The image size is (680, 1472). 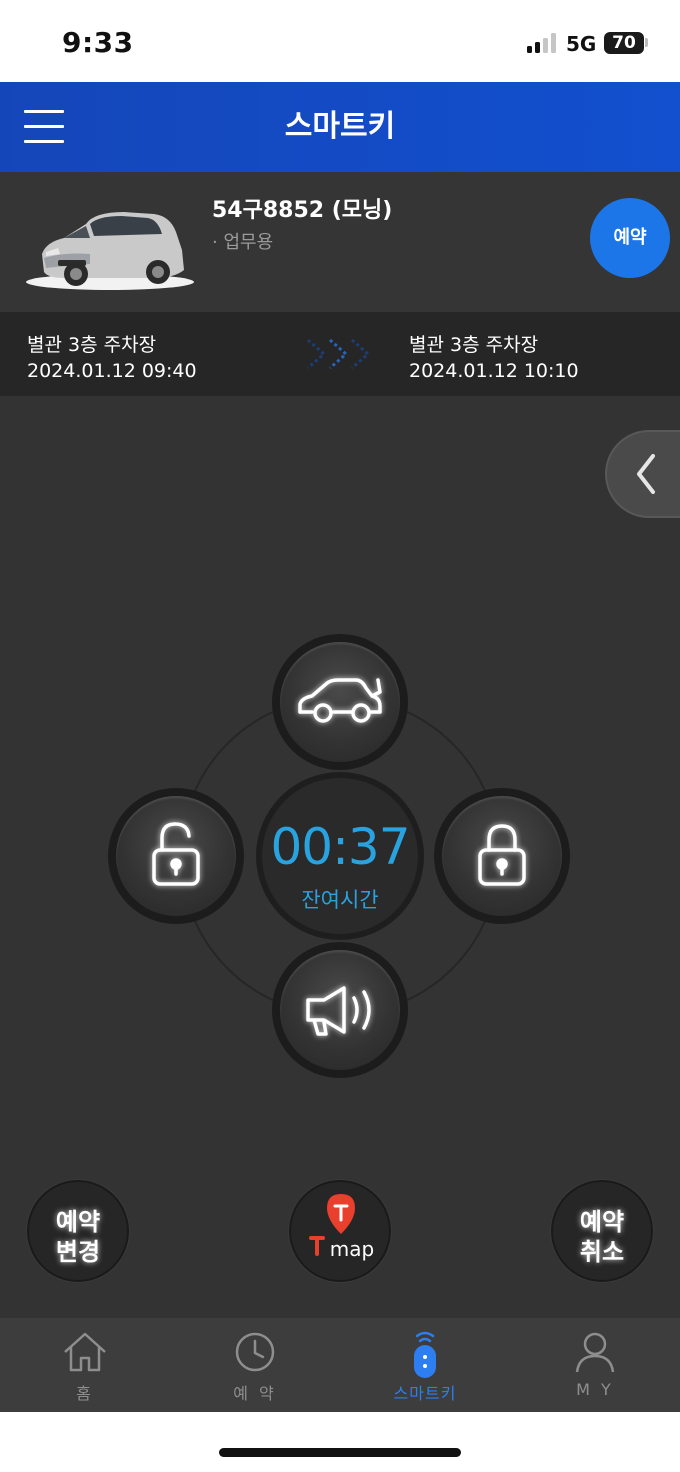 I want to click on reserve-button: 예약, so click(x=630, y=238).